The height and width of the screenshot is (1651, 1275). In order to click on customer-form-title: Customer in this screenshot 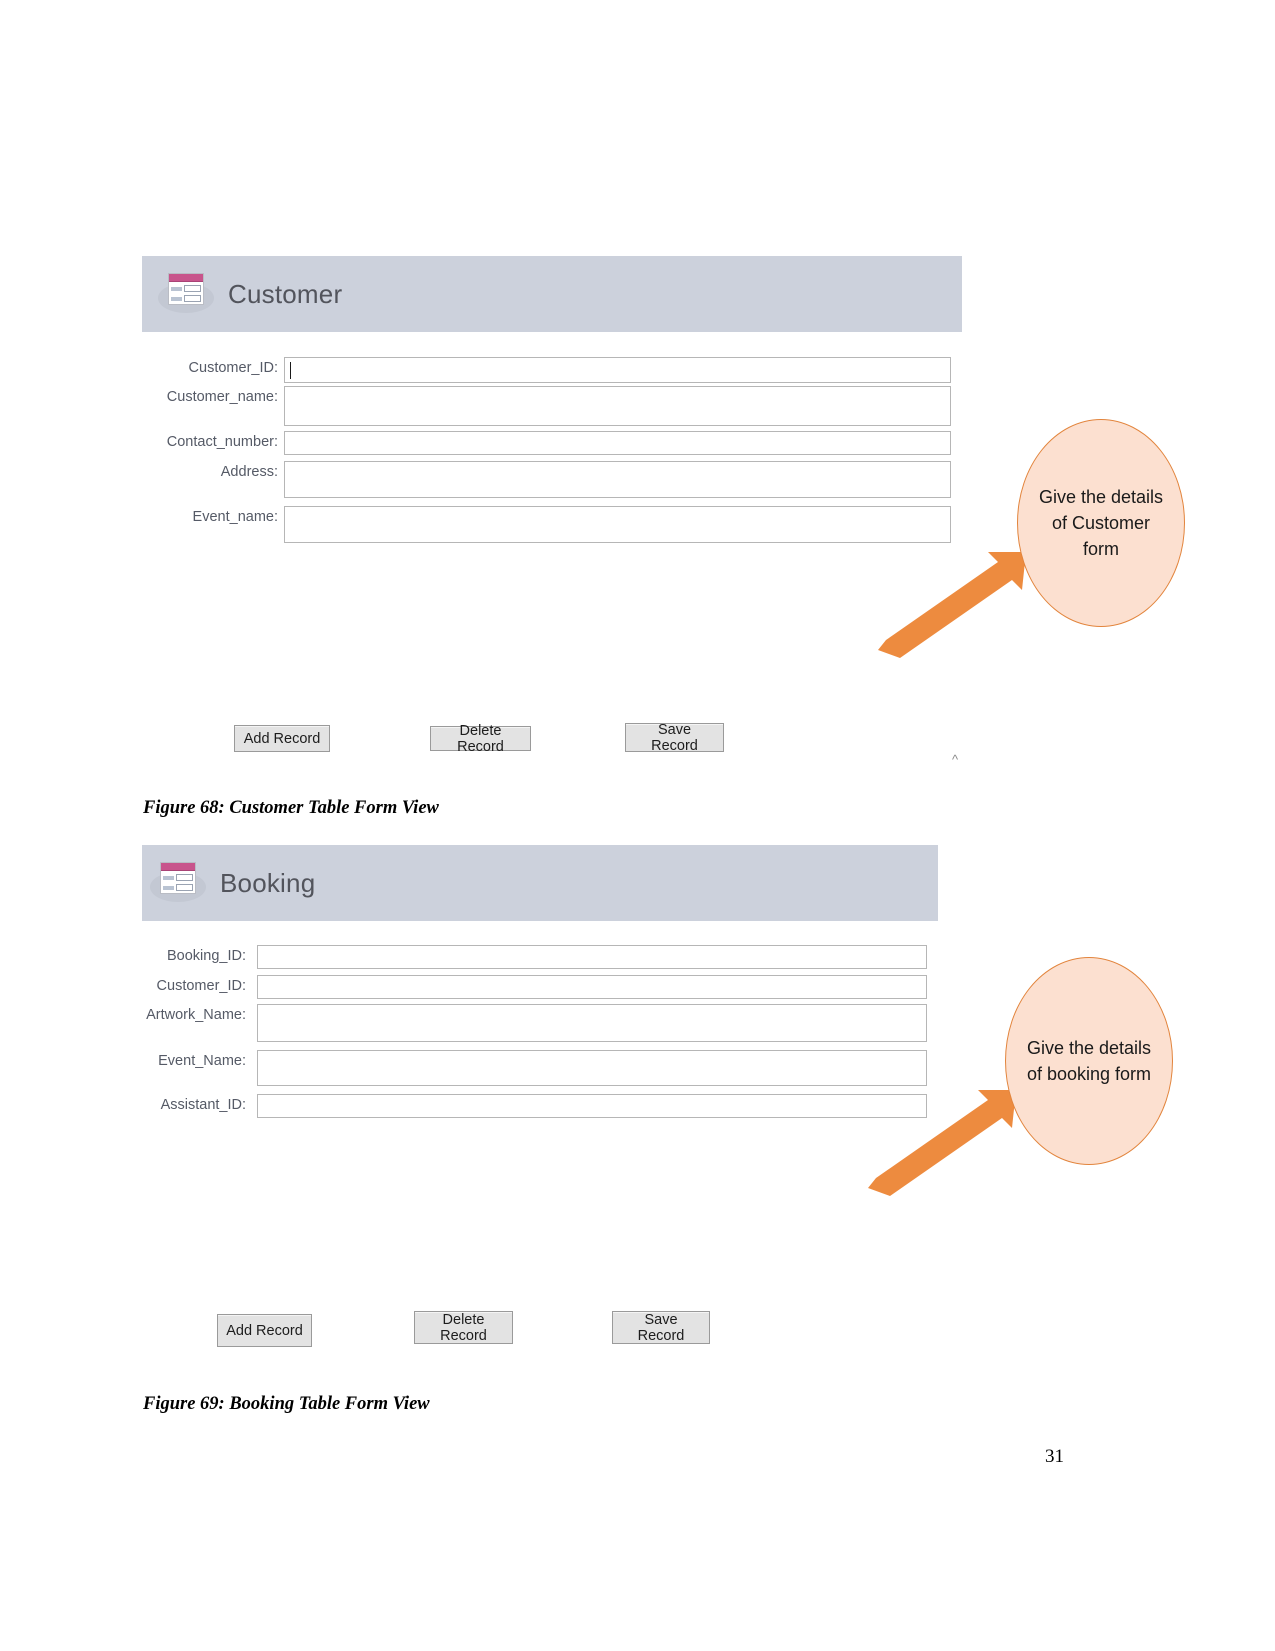, I will do `click(285, 293)`.